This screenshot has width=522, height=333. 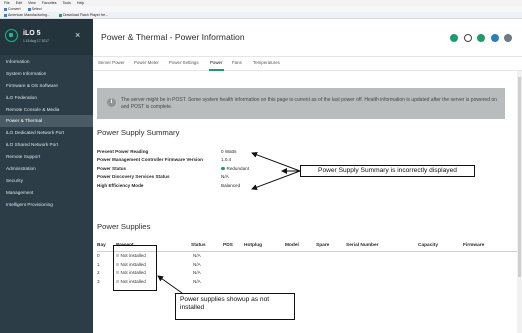 I want to click on summary-value-power-status: Redundant, so click(x=235, y=169).